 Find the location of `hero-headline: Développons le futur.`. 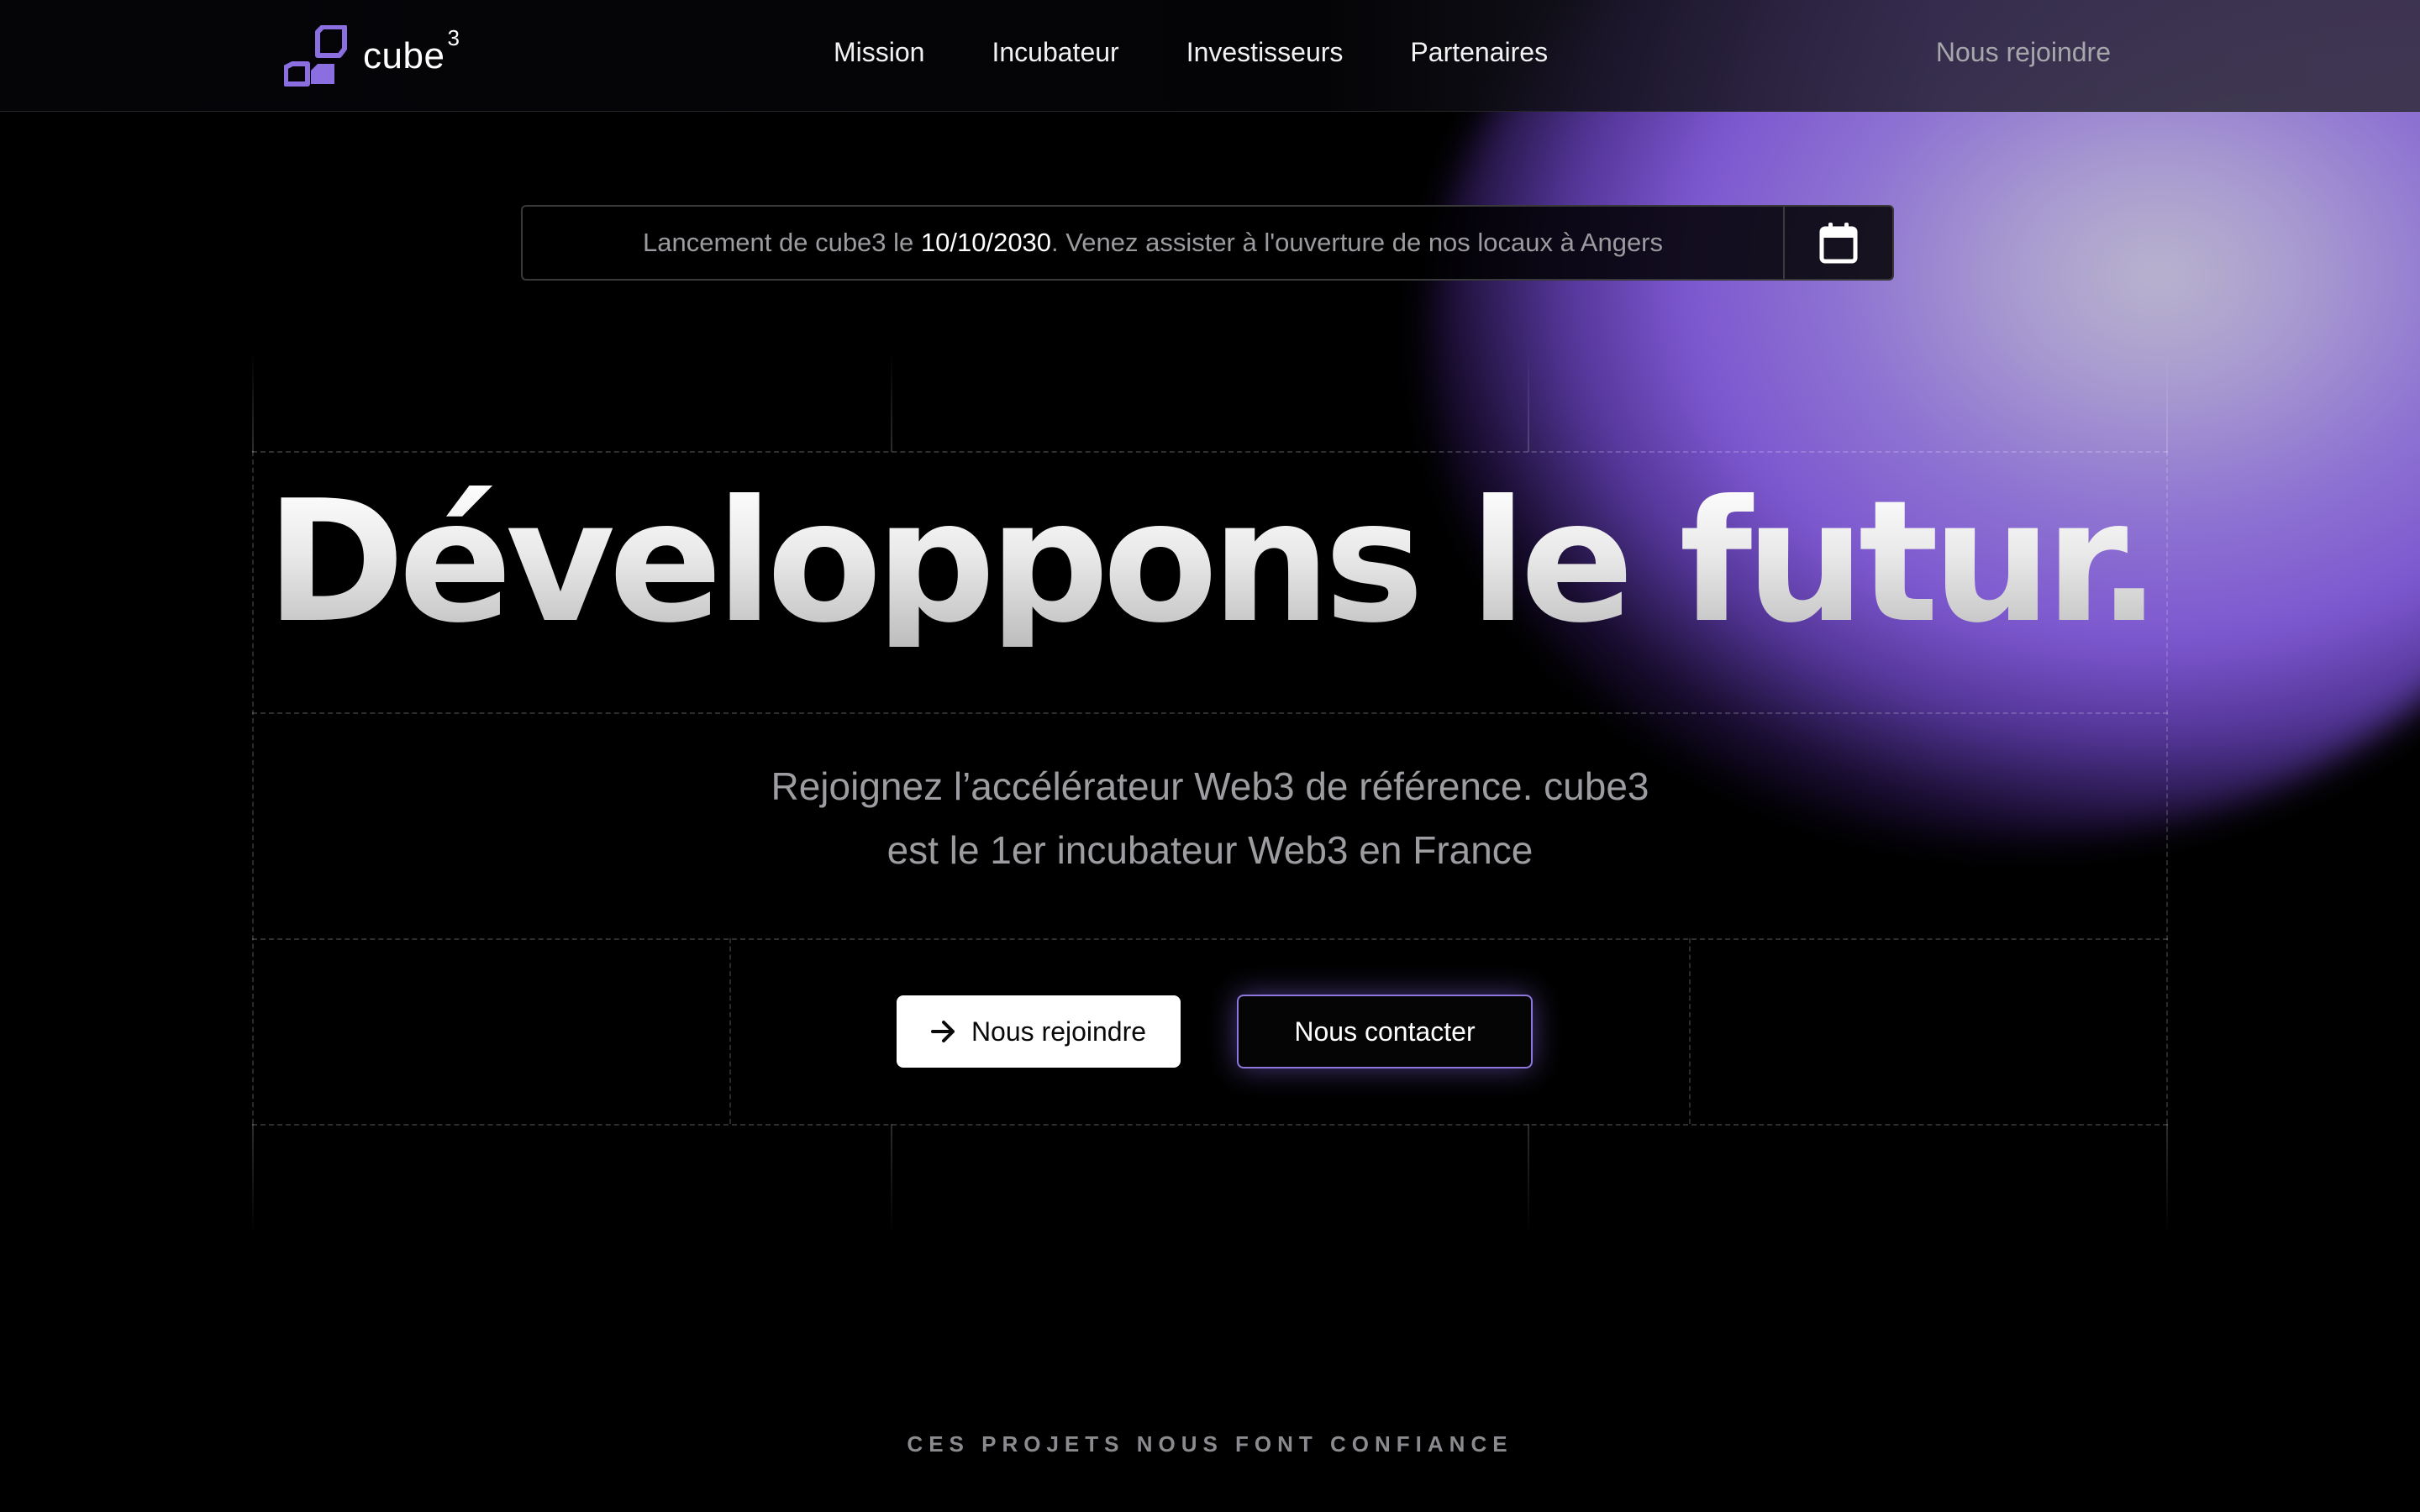

hero-headline: Développons le futur. is located at coordinates (1210, 563).